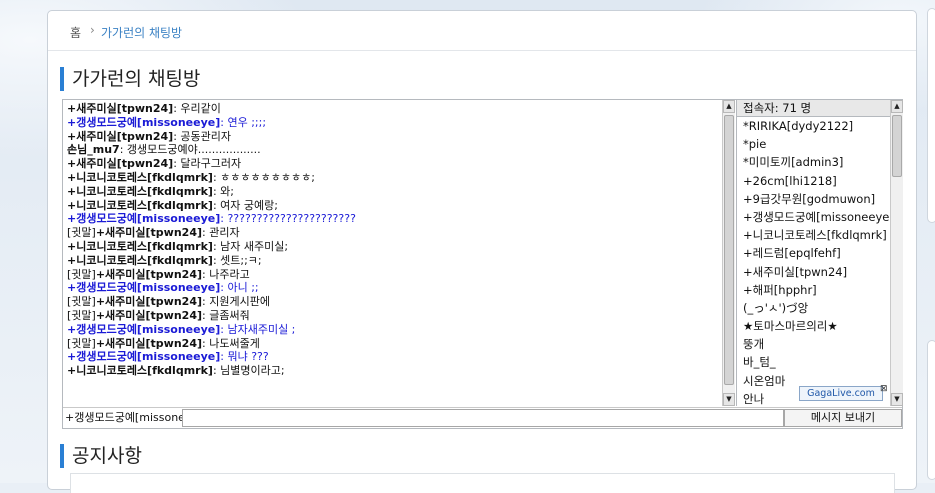 Image resolution: width=935 pixels, height=493 pixels. I want to click on breadcrumb: 홈 › 가가런의 채팅방, so click(482, 31).